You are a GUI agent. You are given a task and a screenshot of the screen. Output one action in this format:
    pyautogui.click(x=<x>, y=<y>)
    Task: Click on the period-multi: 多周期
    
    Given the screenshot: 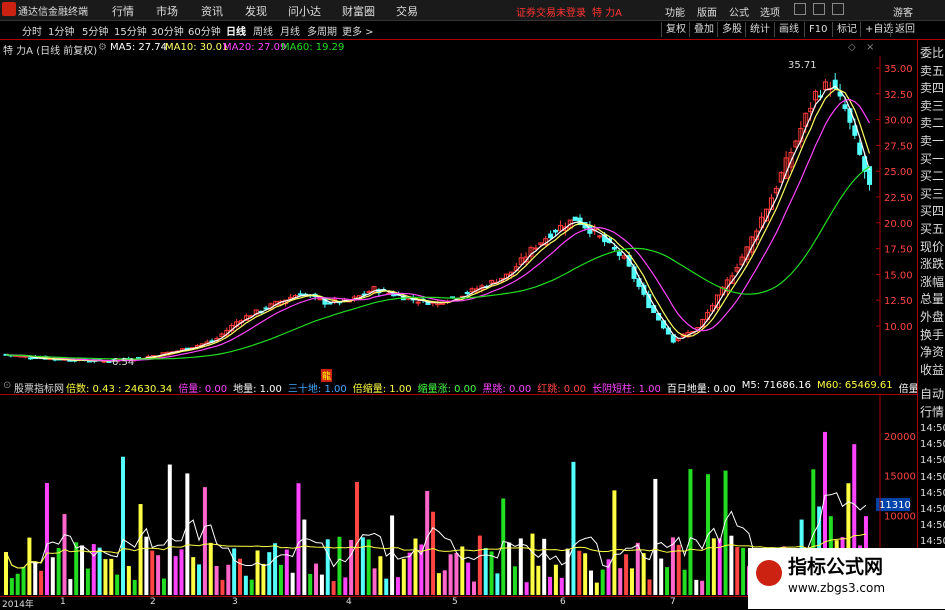 What is the action you would take?
    pyautogui.click(x=322, y=30)
    